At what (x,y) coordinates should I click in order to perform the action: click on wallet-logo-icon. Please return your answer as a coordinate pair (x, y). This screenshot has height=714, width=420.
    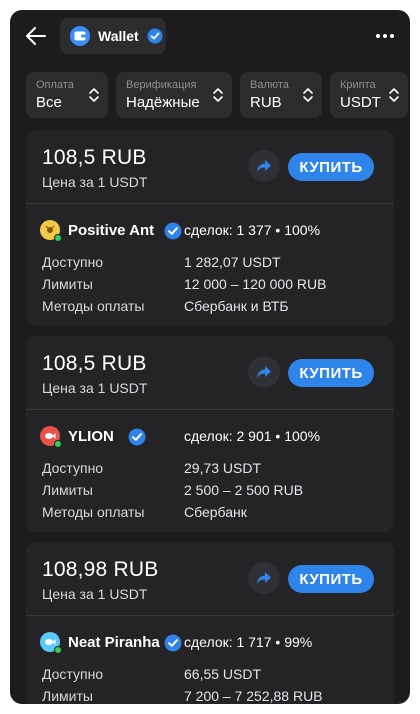
    Looking at the image, I should click on (80, 36).